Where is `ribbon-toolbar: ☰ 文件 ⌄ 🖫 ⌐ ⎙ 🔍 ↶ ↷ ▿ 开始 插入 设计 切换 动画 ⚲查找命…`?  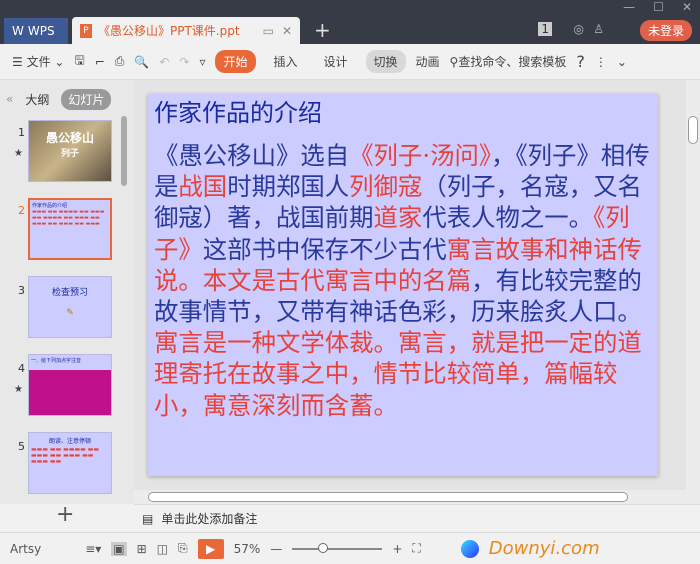
ribbon-toolbar: ☰ 文件 ⌄ 🖫 ⌐ ⎙ 🔍 ↶ ↷ ▿ 开始 插入 设计 切换 动画 ⚲查找命… is located at coordinates (350, 62).